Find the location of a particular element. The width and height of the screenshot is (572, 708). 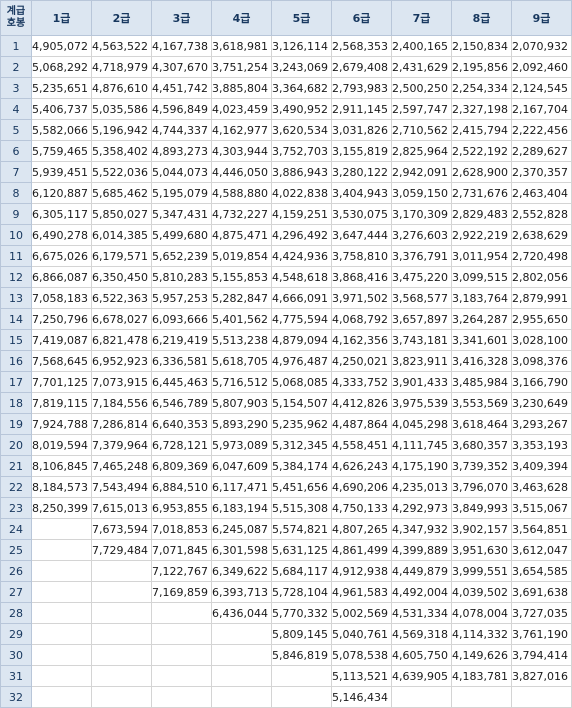

salary-cell: 3,099,515 is located at coordinates (481, 277).